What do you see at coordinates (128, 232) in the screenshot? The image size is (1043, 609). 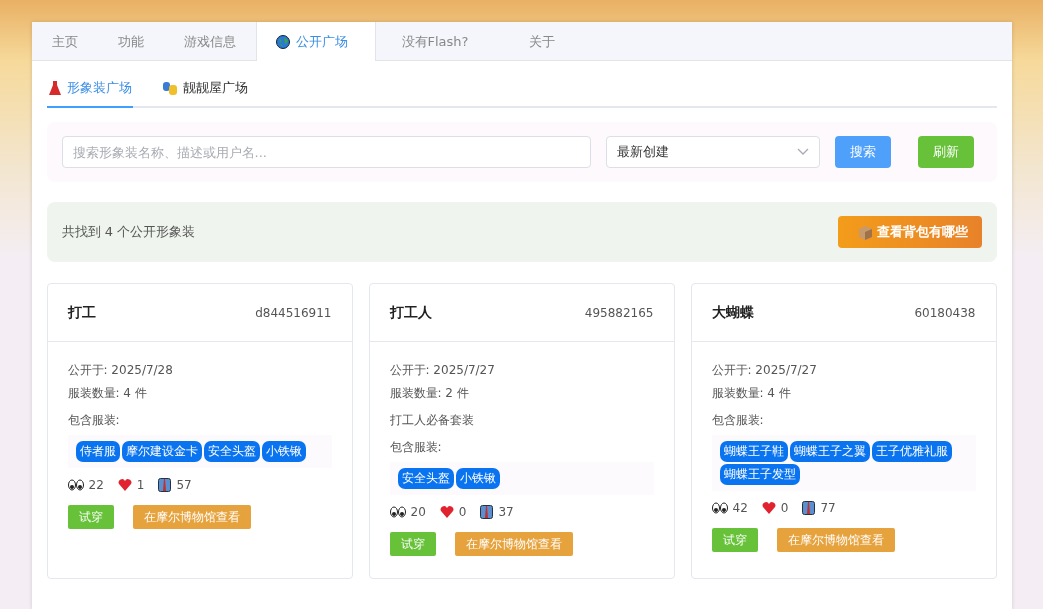 I see `result-count: 共找到 4 个公开形象装` at bounding box center [128, 232].